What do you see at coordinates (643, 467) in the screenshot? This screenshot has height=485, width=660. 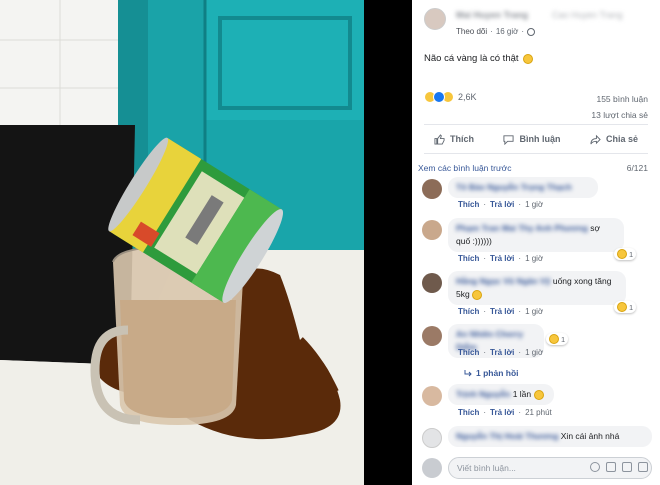 I see `sticker-icon` at bounding box center [643, 467].